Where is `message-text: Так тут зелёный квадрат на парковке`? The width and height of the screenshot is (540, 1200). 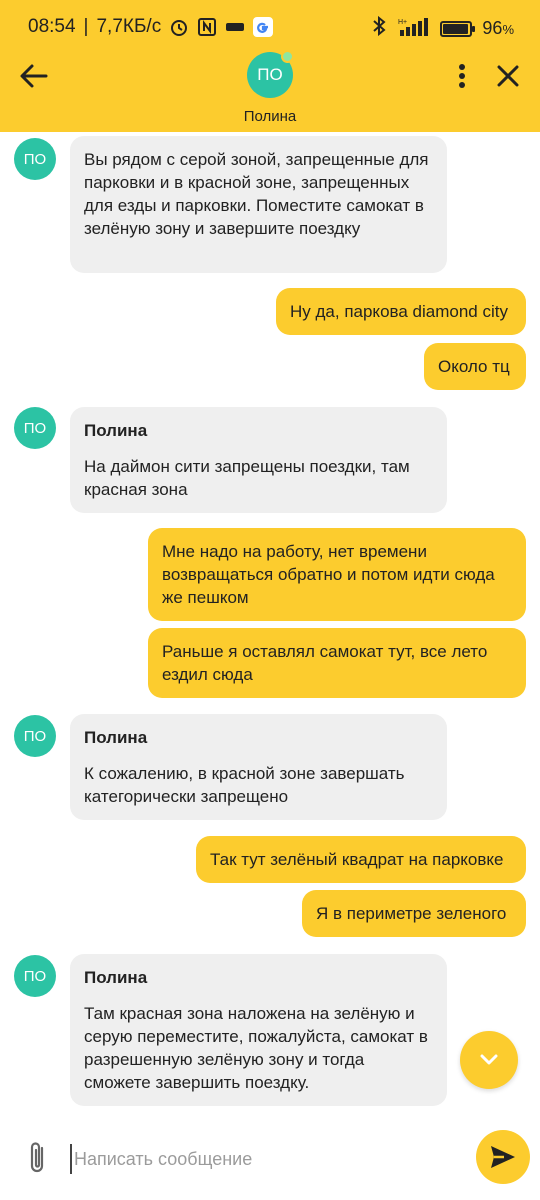
message-text: Так тут зелёный квадрат на парковке is located at coordinates (357, 859).